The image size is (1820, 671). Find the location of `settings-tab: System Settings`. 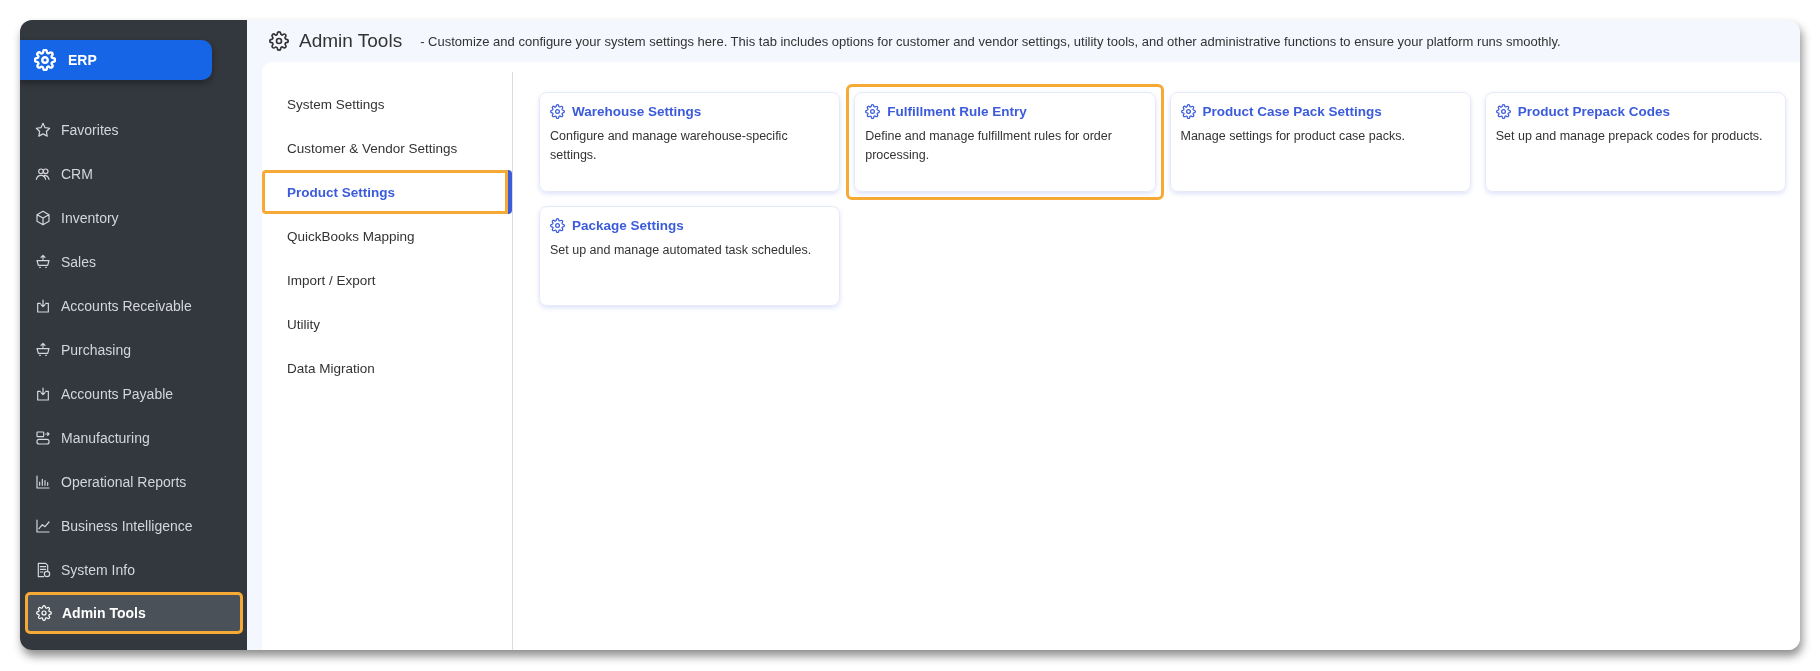

settings-tab: System Settings is located at coordinates (387, 104).